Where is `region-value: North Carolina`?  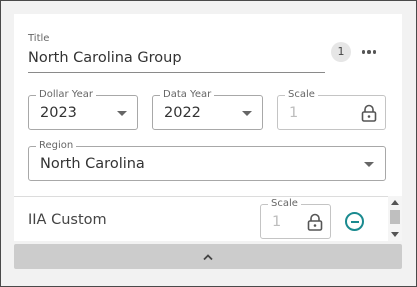
region-value: North Carolina is located at coordinates (92, 164).